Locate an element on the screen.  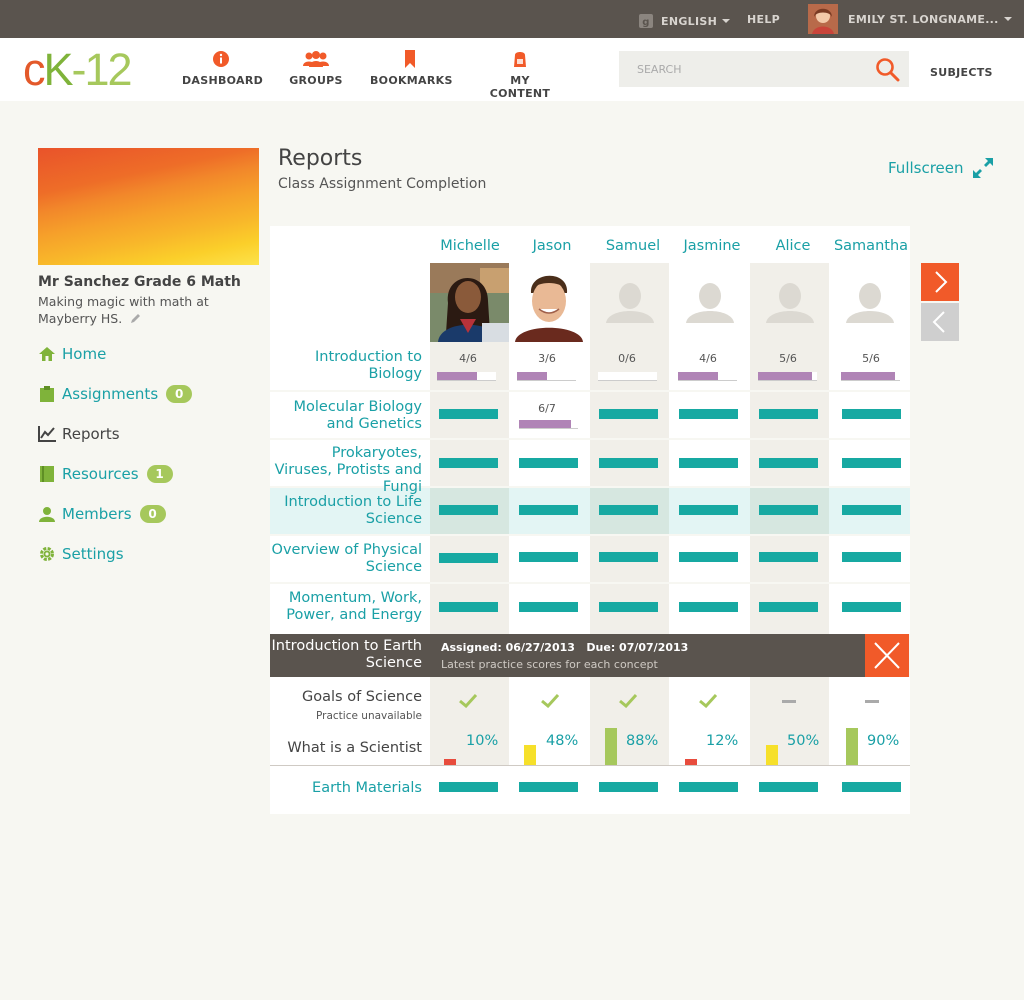
search-input is located at coordinates (764, 69).